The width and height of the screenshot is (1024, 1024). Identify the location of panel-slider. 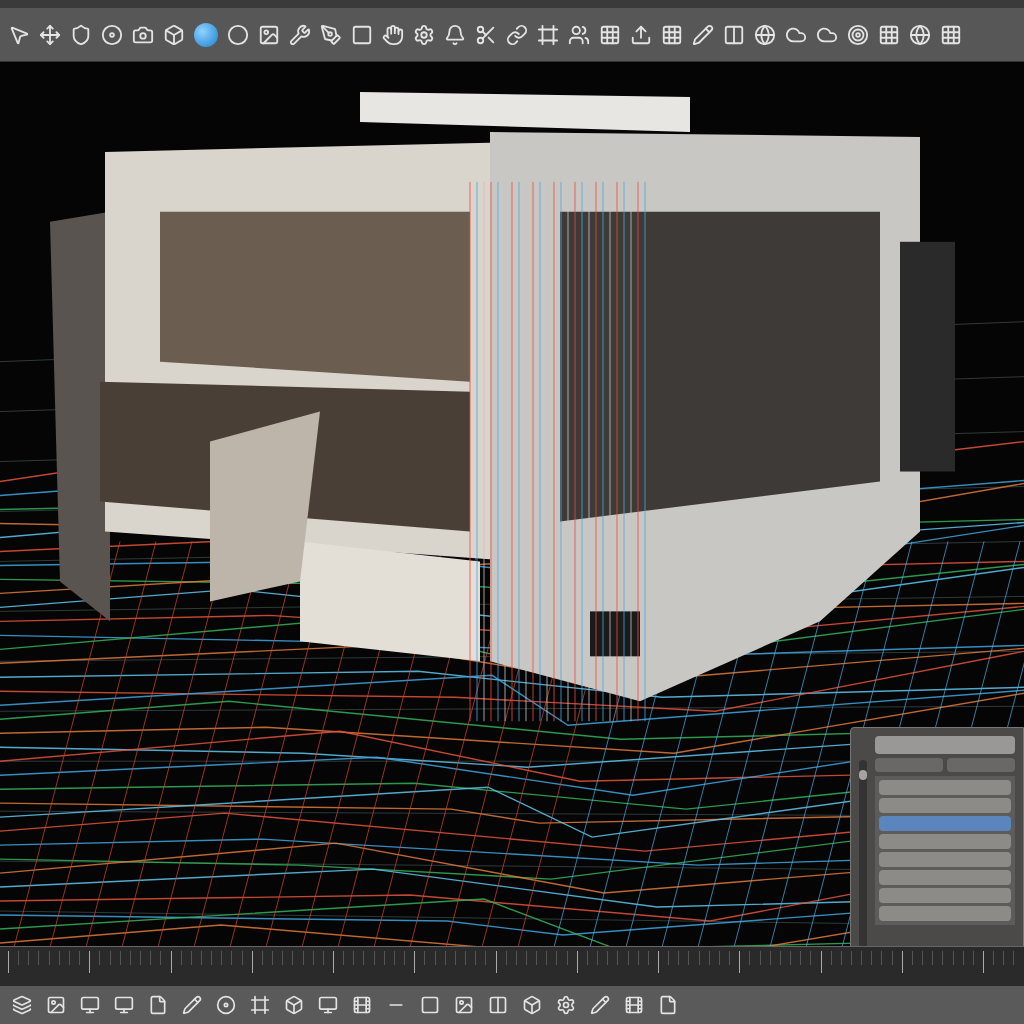
(863, 853).